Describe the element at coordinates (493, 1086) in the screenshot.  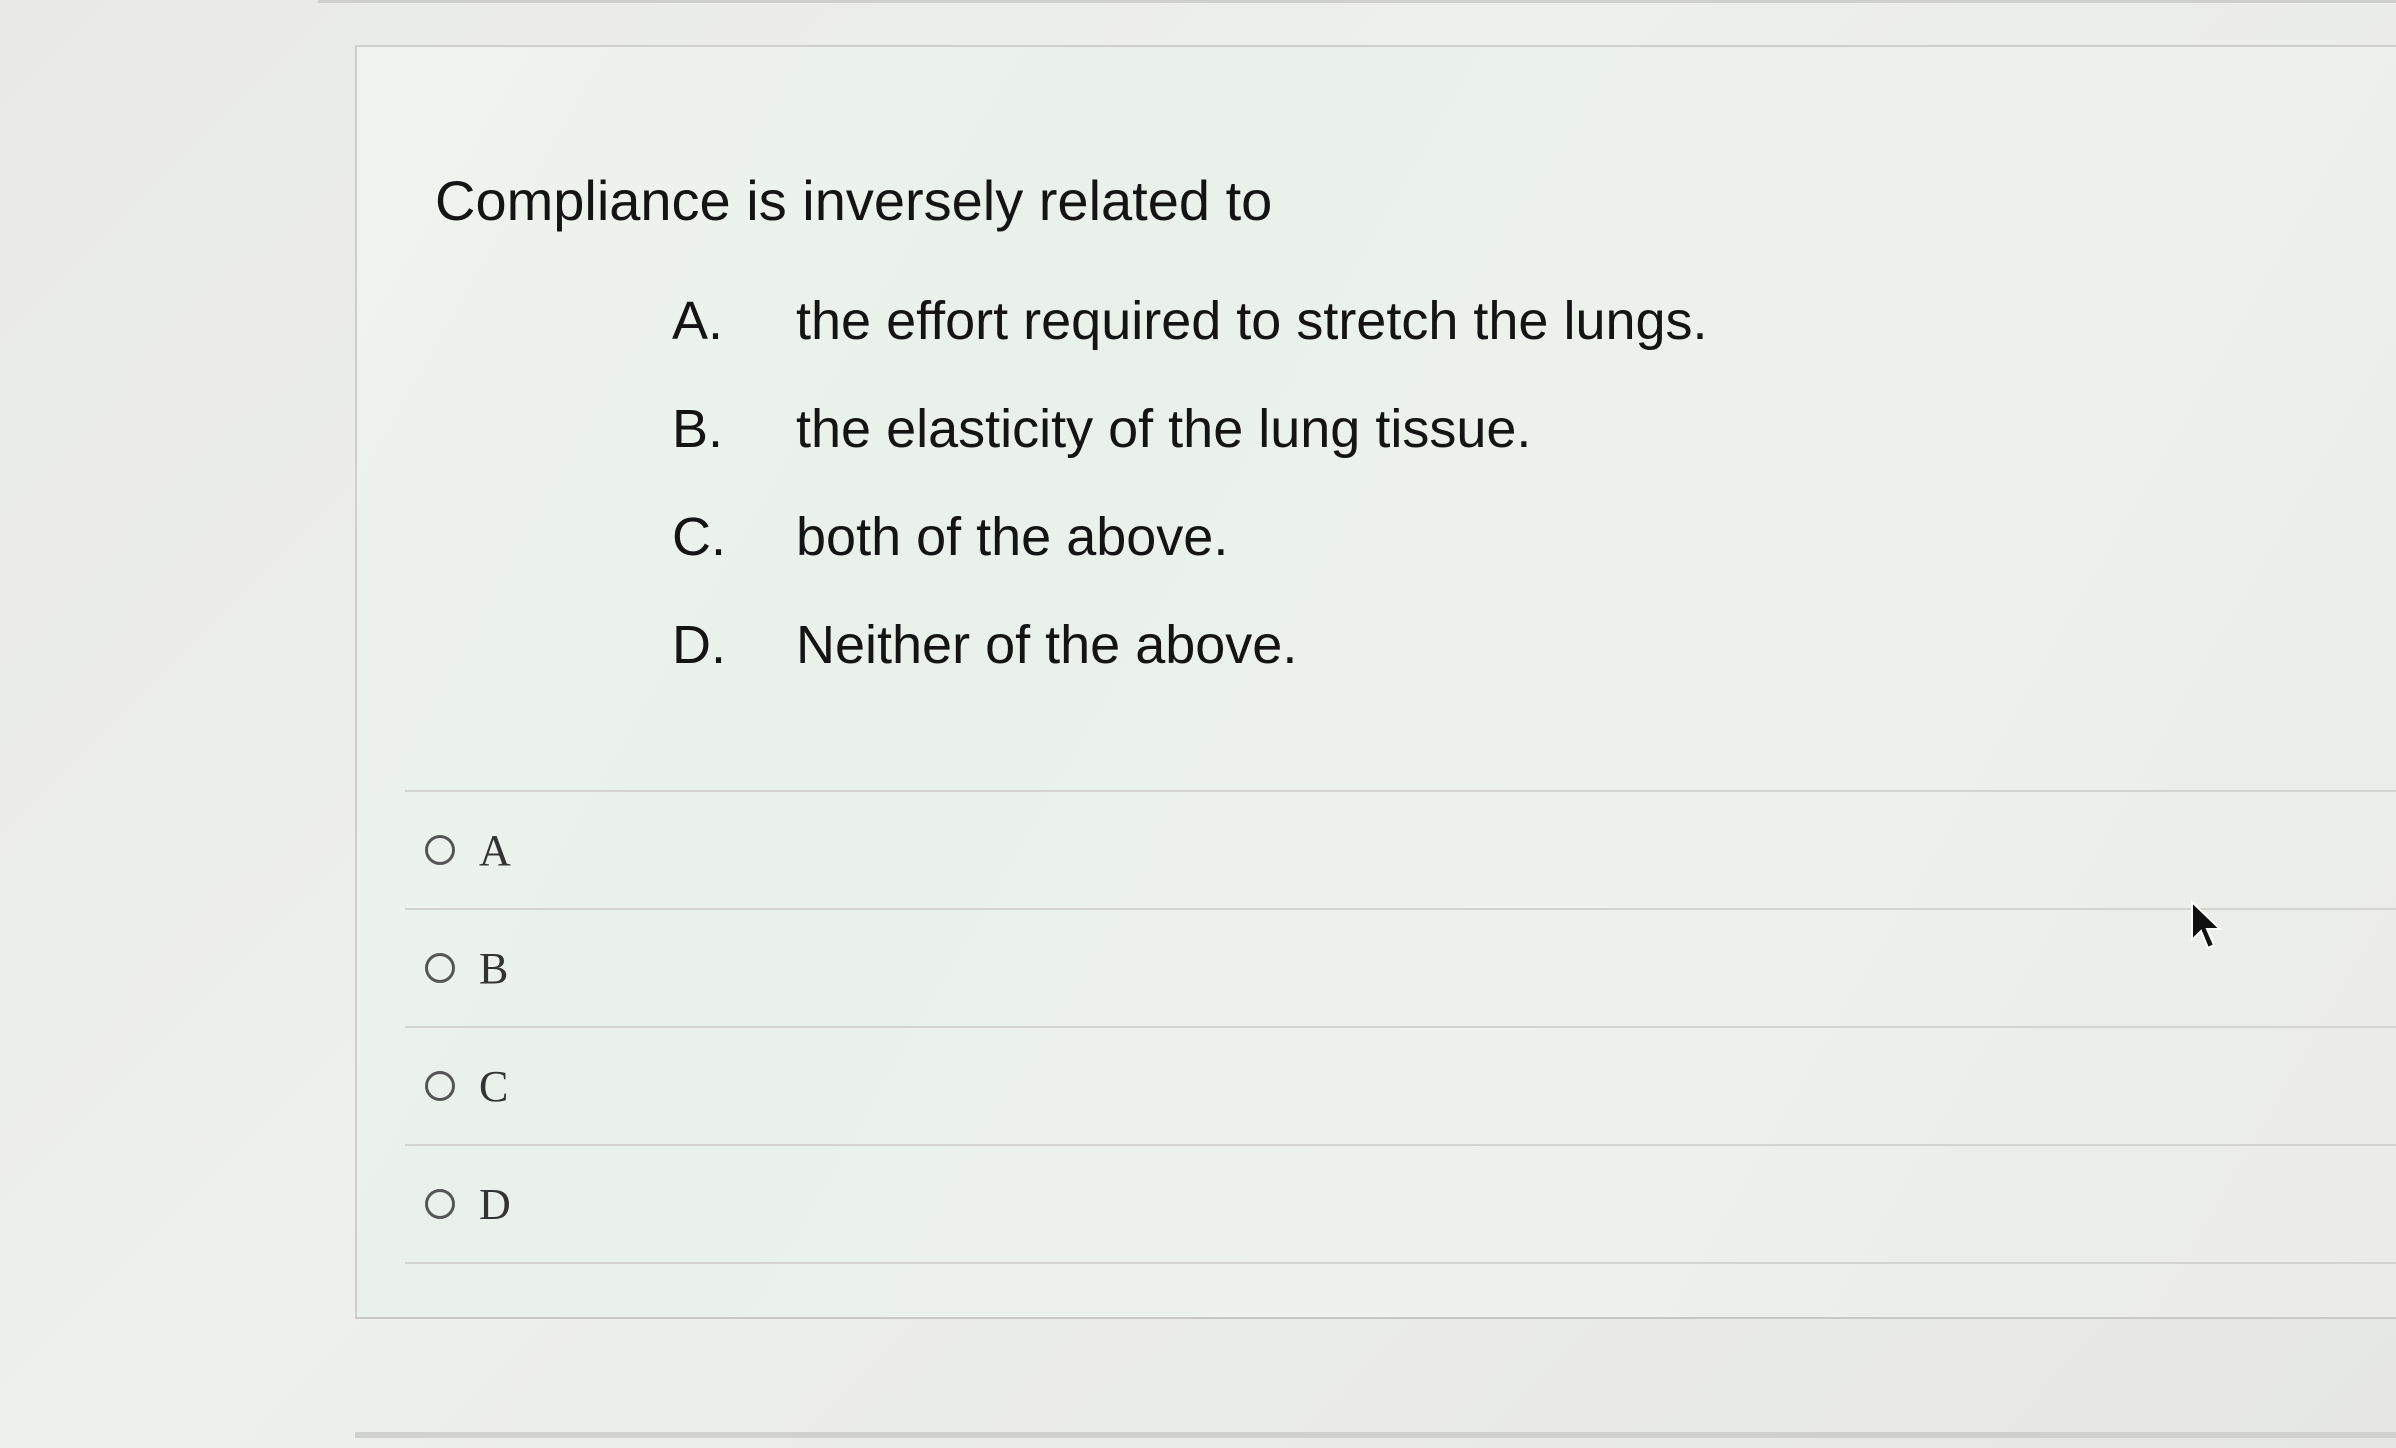
I see `answer-choice-label: C` at that location.